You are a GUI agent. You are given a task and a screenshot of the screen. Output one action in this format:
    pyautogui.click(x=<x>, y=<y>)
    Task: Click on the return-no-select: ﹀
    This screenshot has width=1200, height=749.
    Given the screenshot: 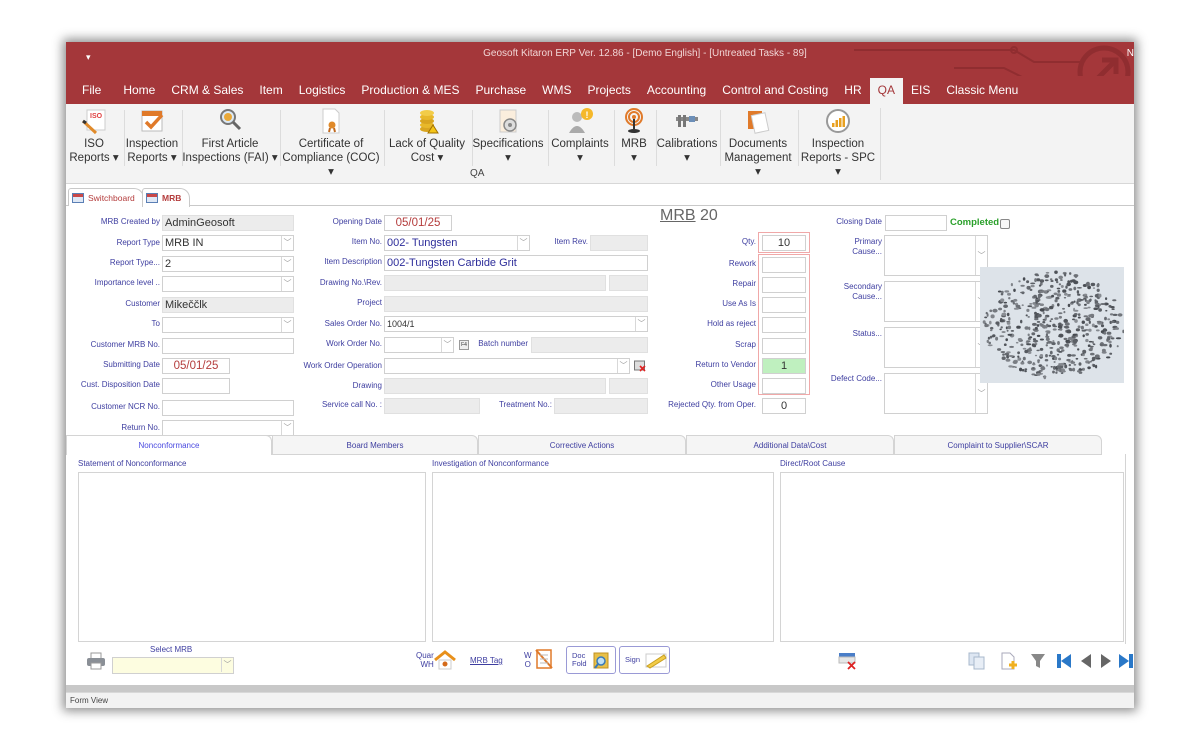 What is the action you would take?
    pyautogui.click(x=228, y=428)
    